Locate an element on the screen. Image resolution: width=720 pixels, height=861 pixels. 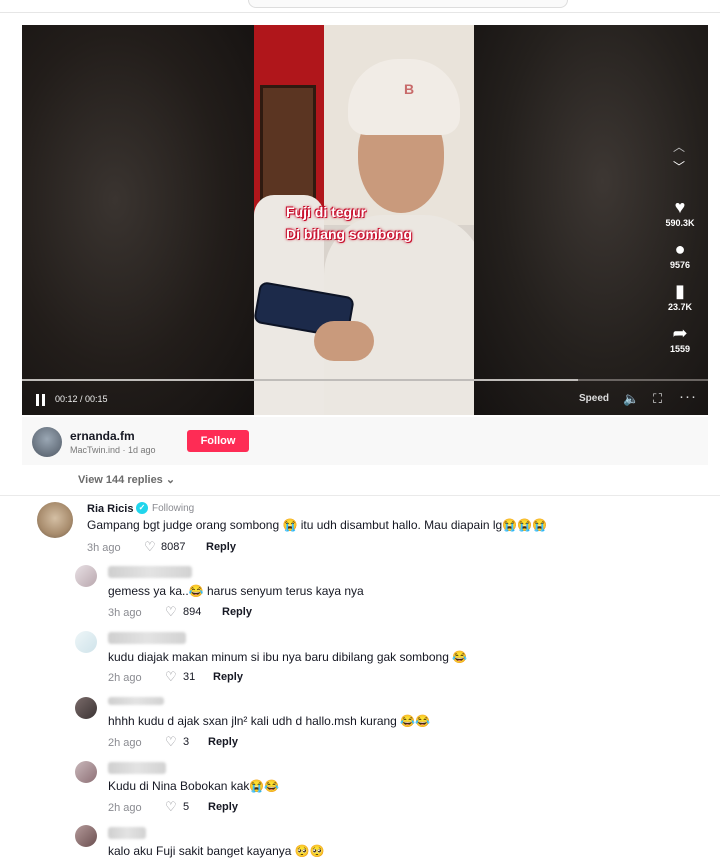
author-avatar is located at coordinates (47, 442).